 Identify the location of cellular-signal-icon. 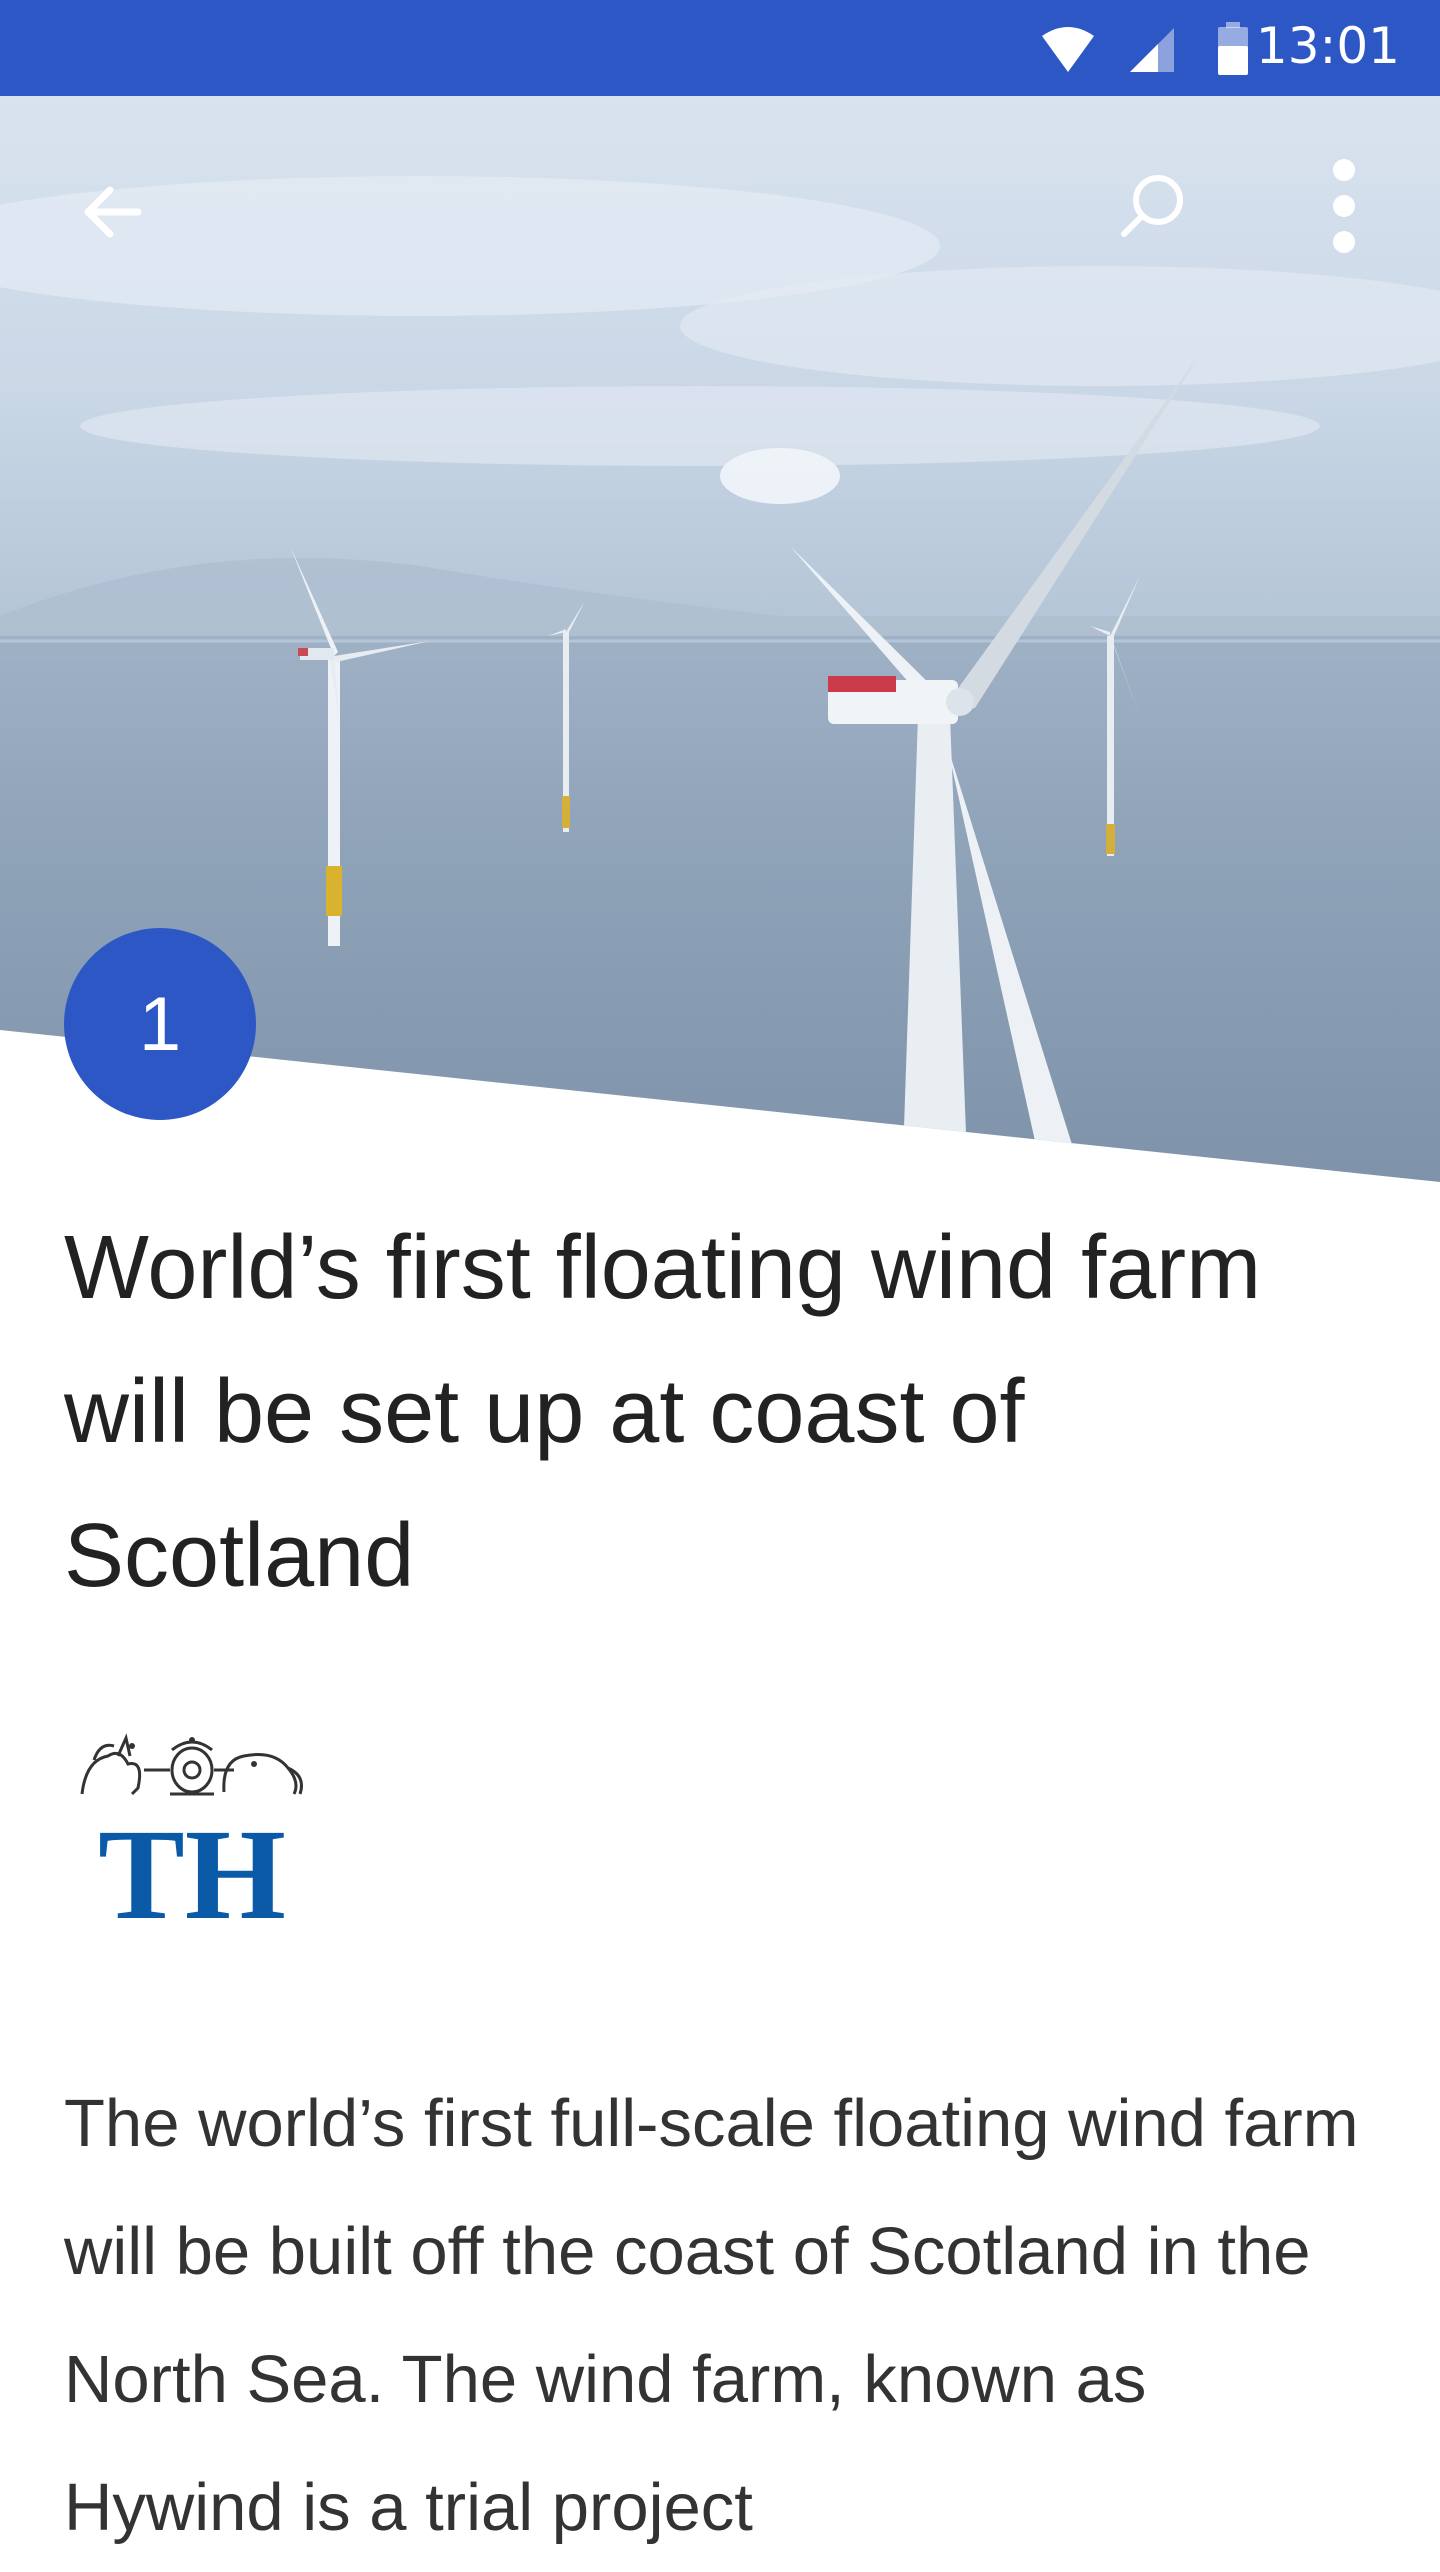
(1152, 52).